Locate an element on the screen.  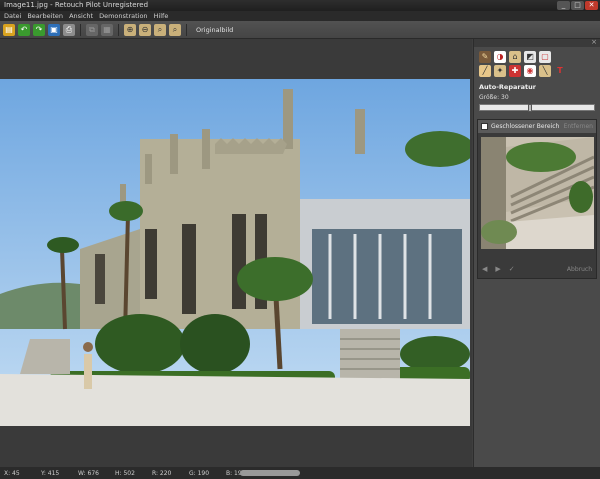
preview-image is located at coordinates (537, 193).